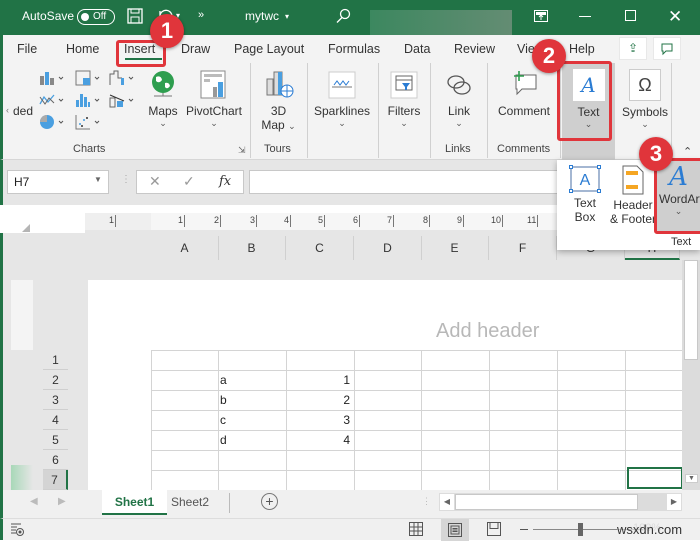  I want to click on cell-c4: 3, so click(319, 420).